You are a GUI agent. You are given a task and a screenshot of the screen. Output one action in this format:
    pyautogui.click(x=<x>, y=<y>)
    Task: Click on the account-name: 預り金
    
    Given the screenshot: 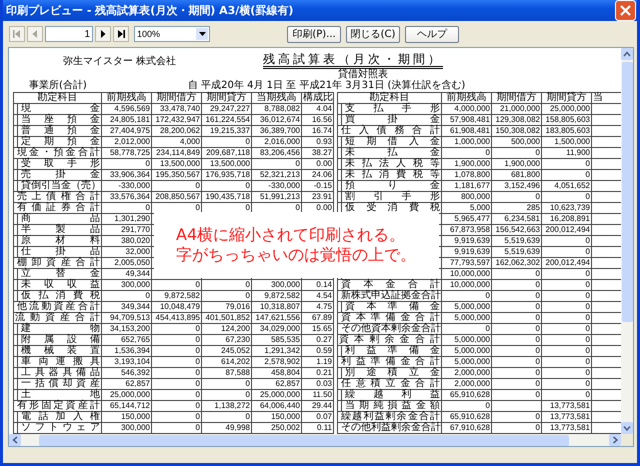 What is the action you would take?
    pyautogui.click(x=392, y=186)
    